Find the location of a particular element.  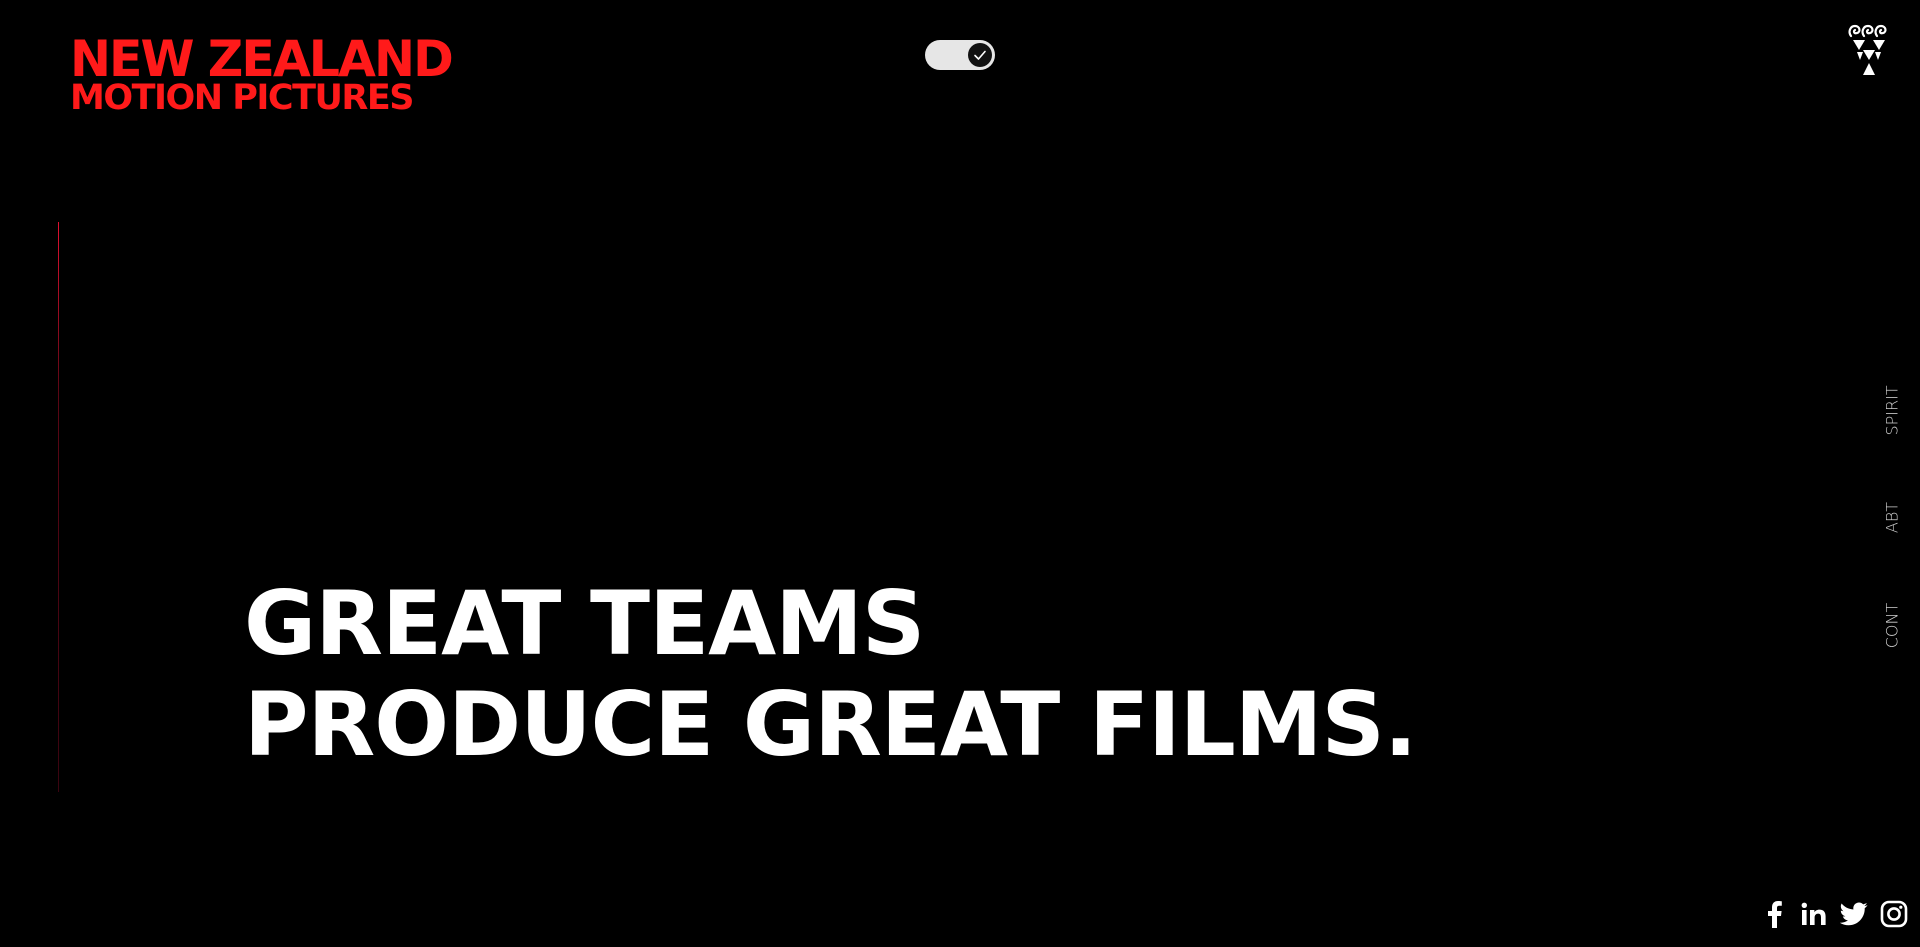

linkedin-icon is located at coordinates (1814, 914).